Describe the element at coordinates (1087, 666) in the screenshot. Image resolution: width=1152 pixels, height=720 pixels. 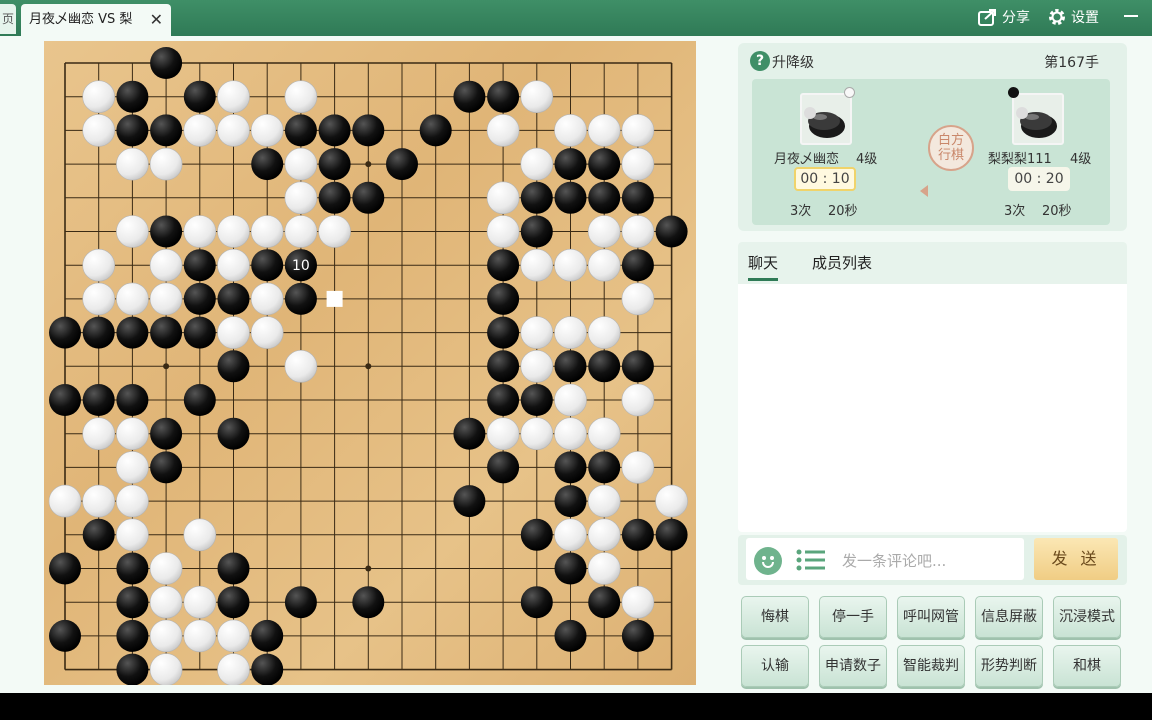
I see `draw-button: 和棋` at that location.